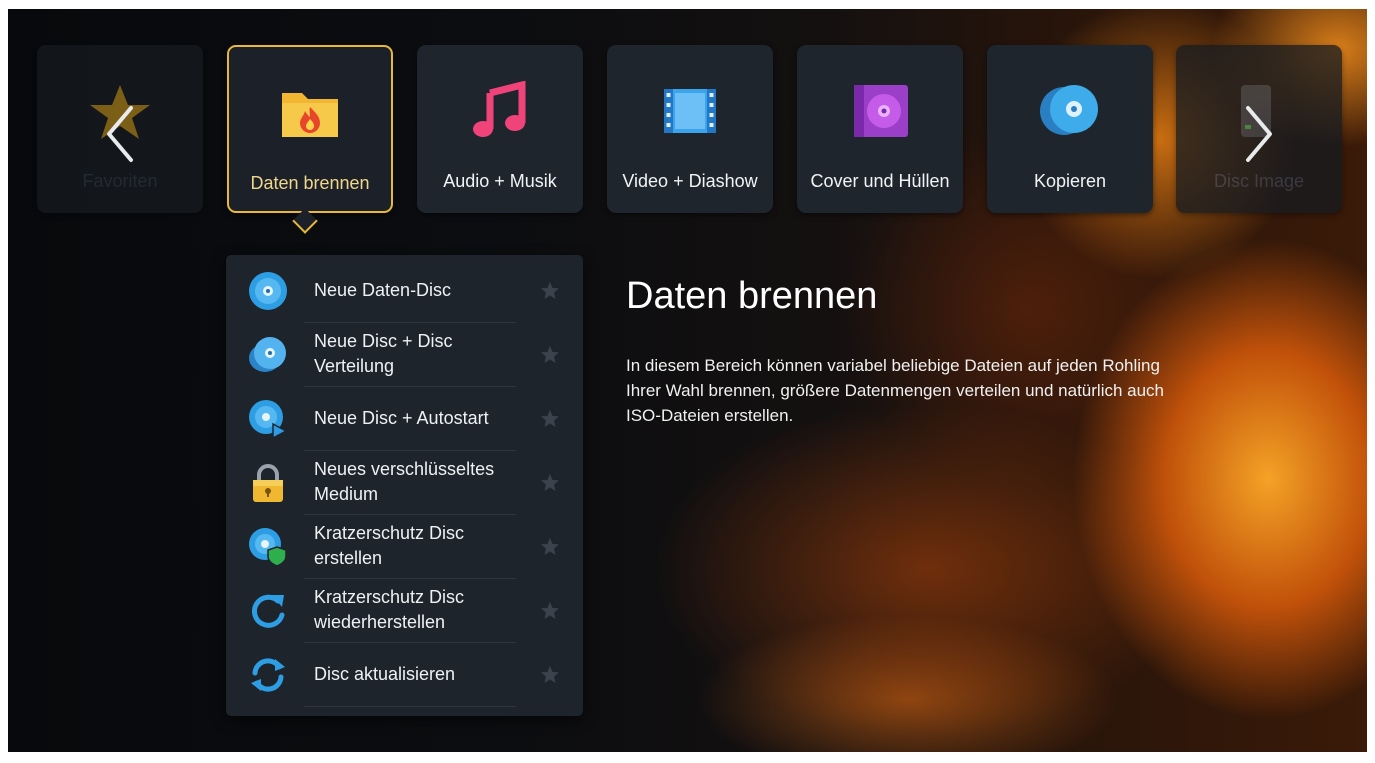 The width and height of the screenshot is (1375, 763). I want to click on film-strip-icon, so click(690, 111).